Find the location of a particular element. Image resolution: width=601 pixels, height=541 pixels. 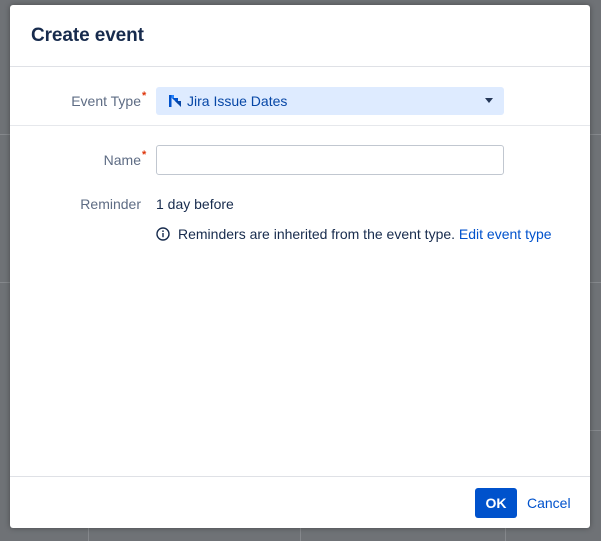

ok-button: OK is located at coordinates (496, 503).